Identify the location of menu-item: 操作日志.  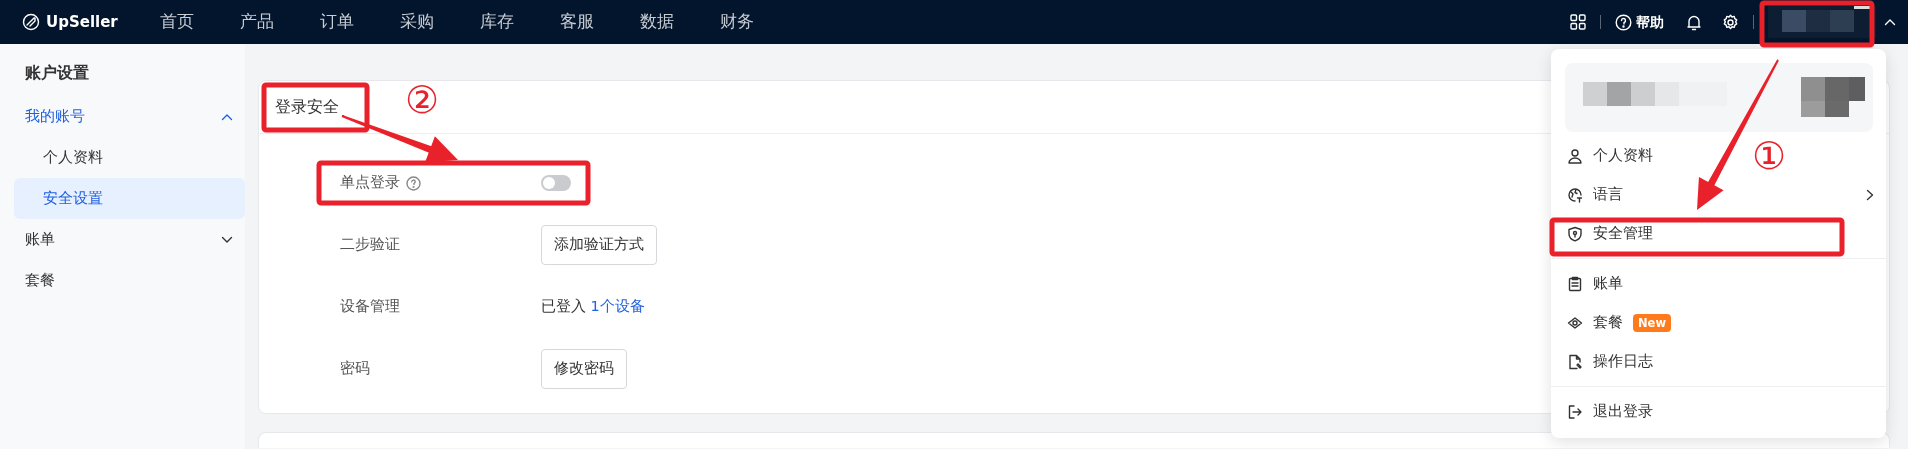
(1608, 361).